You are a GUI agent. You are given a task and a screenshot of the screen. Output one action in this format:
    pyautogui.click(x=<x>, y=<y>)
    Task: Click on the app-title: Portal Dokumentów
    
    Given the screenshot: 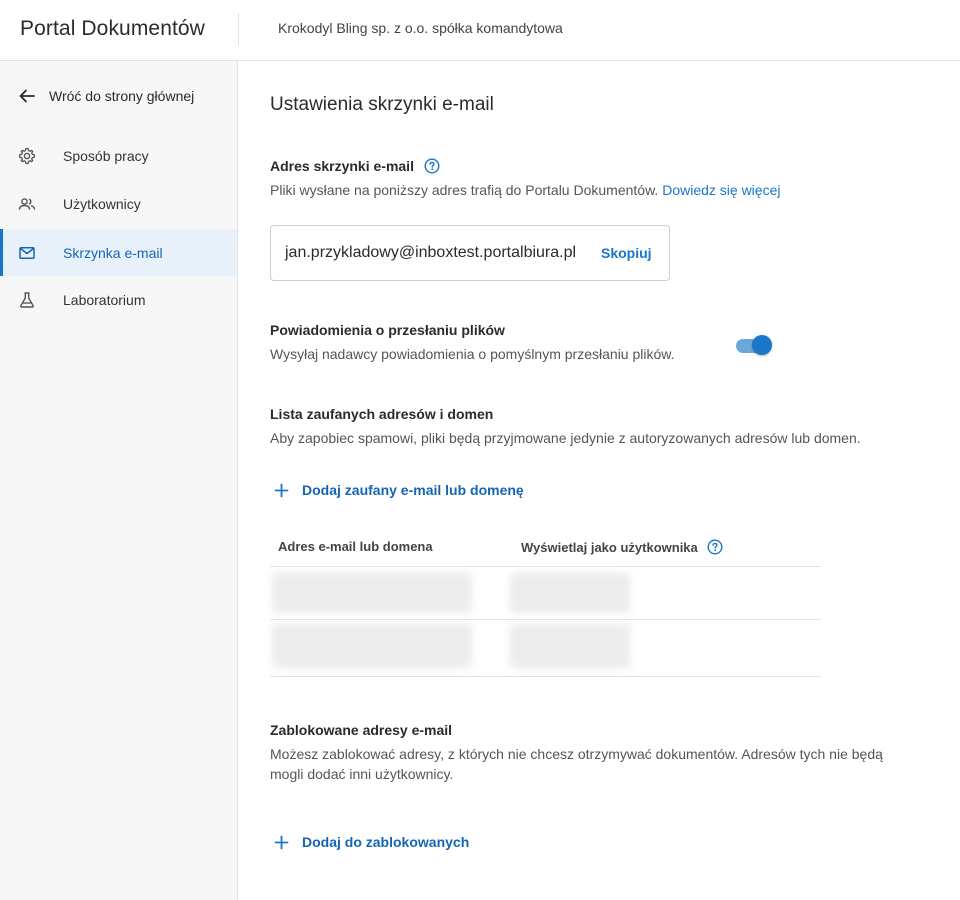 What is the action you would take?
    pyautogui.click(x=112, y=29)
    